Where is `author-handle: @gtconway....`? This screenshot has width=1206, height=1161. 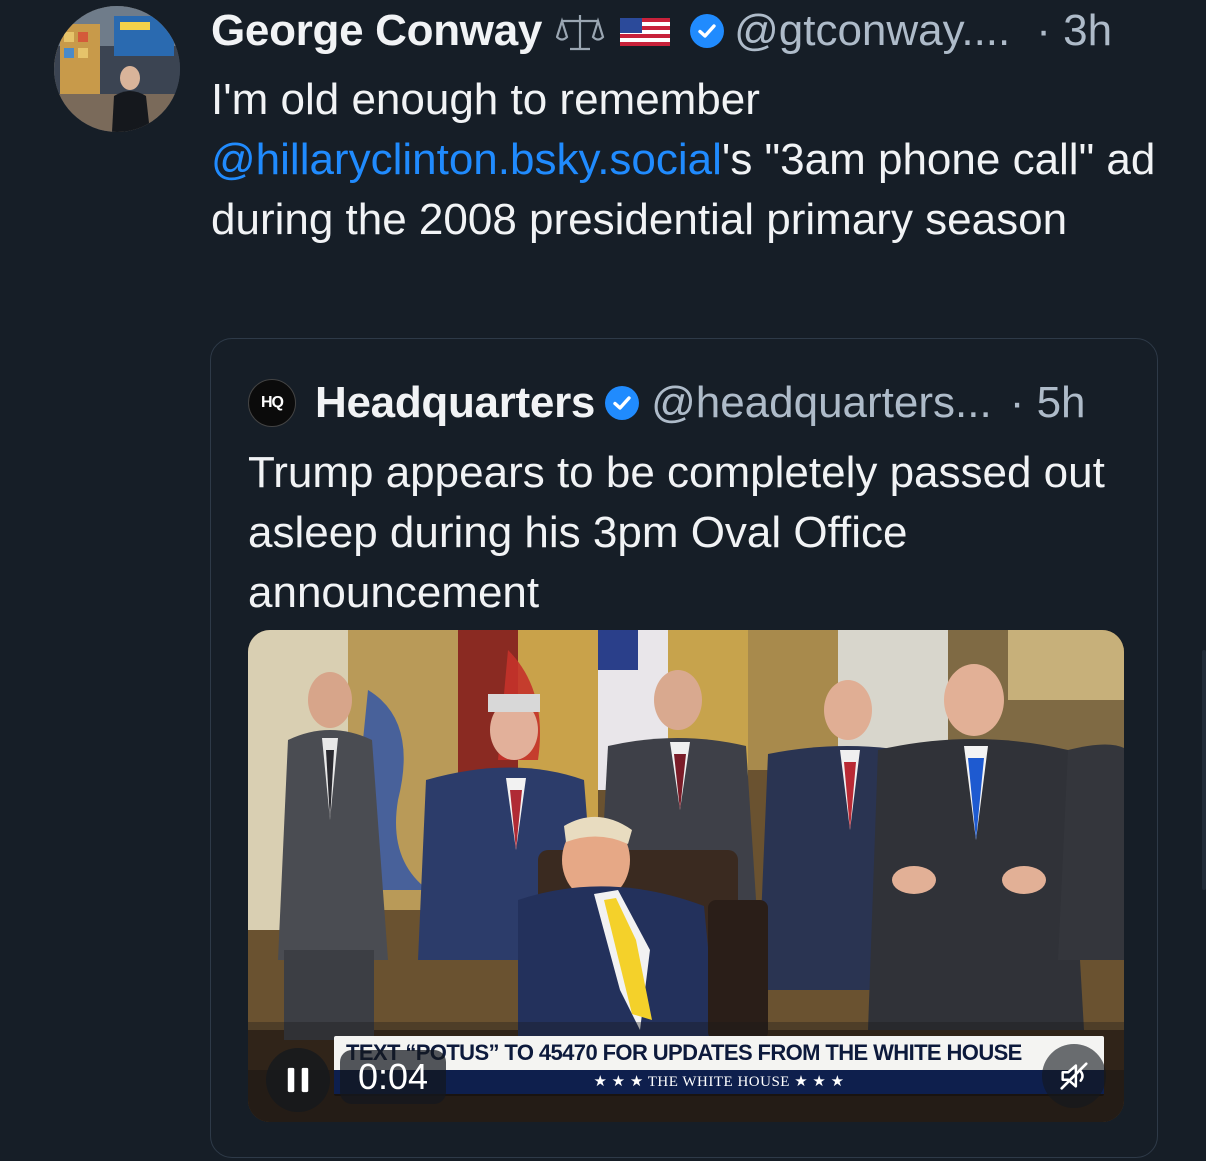 author-handle: @gtconway.... is located at coordinates (872, 31).